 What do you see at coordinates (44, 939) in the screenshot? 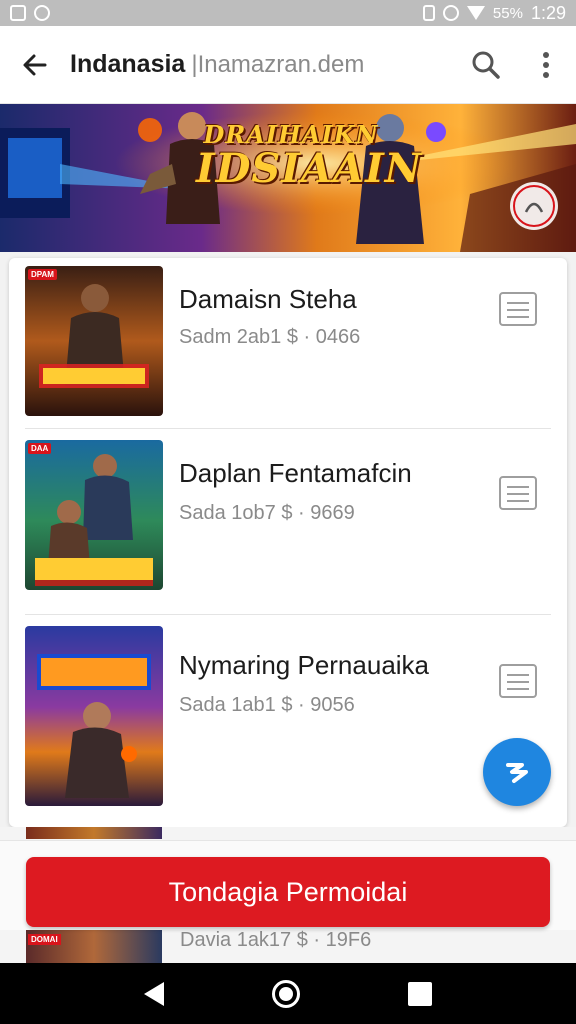
I see `item-tag: DOMAI` at bounding box center [44, 939].